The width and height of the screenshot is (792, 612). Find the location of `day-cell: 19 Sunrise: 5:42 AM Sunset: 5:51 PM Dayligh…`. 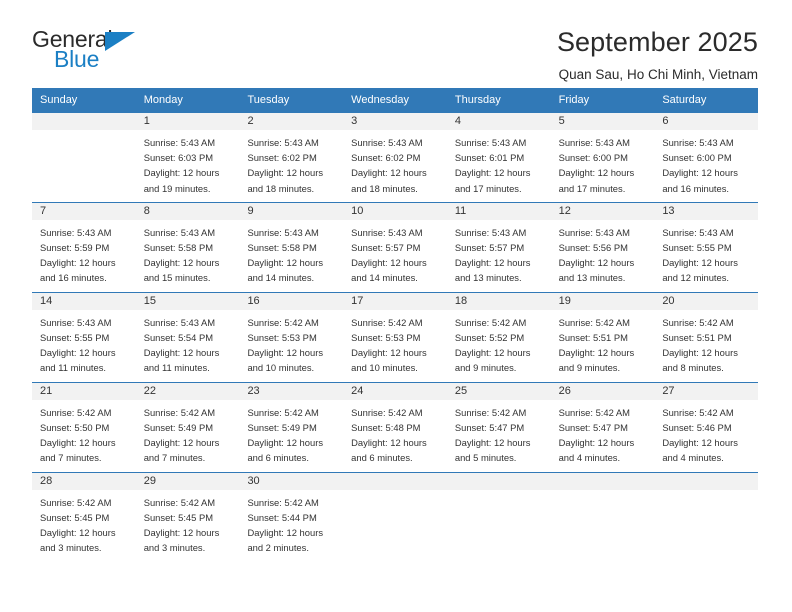

day-cell: 19 Sunrise: 5:42 AM Sunset: 5:51 PM Dayligh… is located at coordinates (602, 337).